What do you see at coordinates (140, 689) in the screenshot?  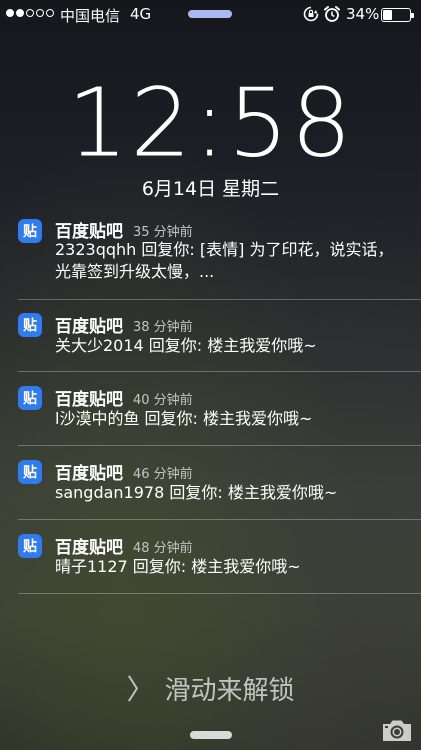 I see `chevron-right-icon: 〉` at bounding box center [140, 689].